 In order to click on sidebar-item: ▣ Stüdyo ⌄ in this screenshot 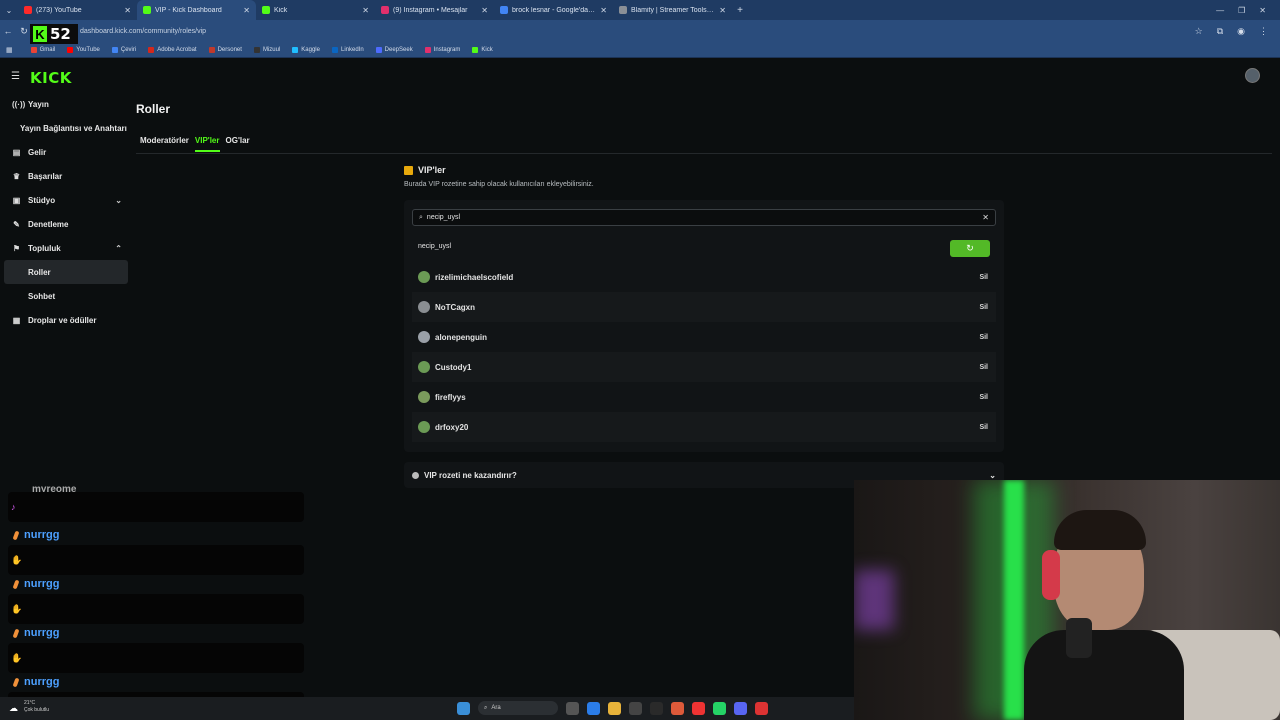, I will do `click(66, 200)`.